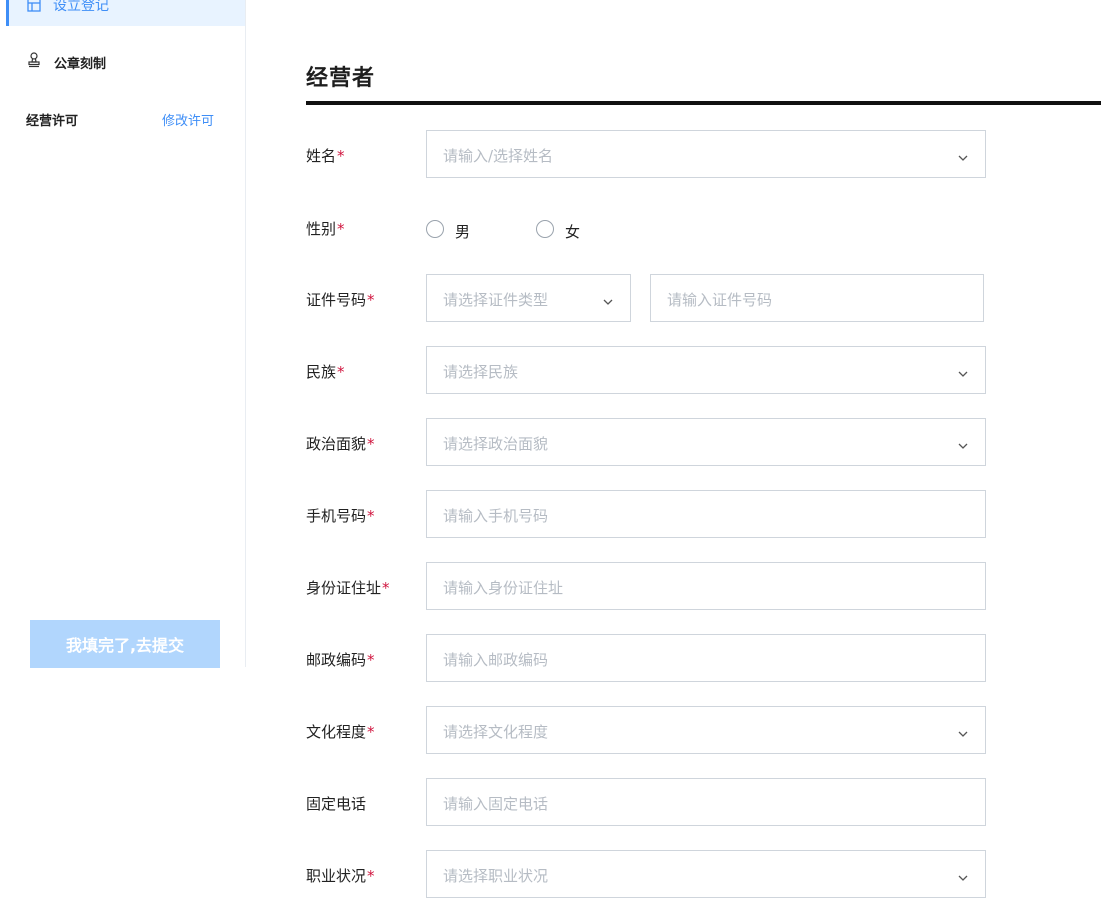  I want to click on placeholder: 请输入身份证住址, so click(503, 588).